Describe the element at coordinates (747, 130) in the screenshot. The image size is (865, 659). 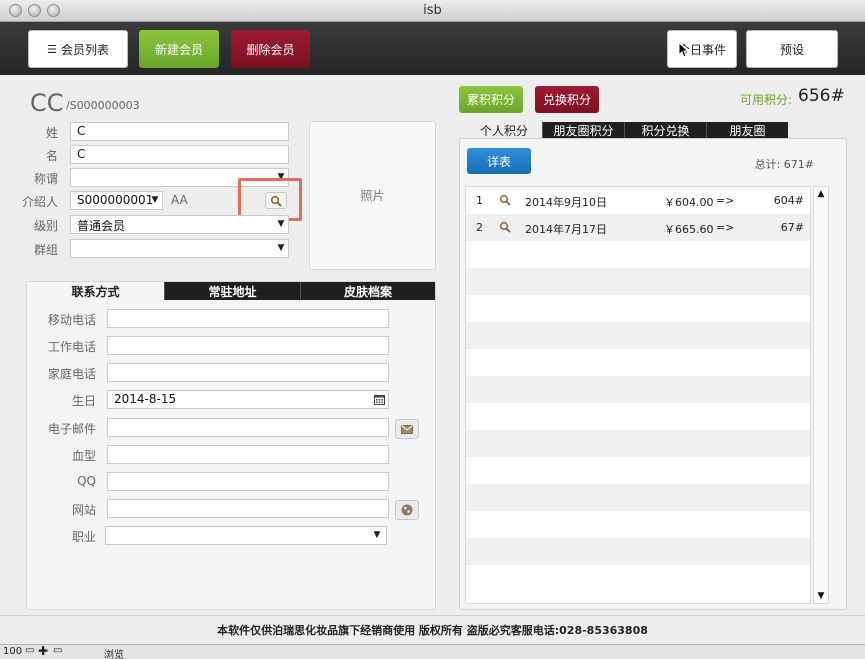
I see `tab-friends-circle: 朋友圈` at that location.